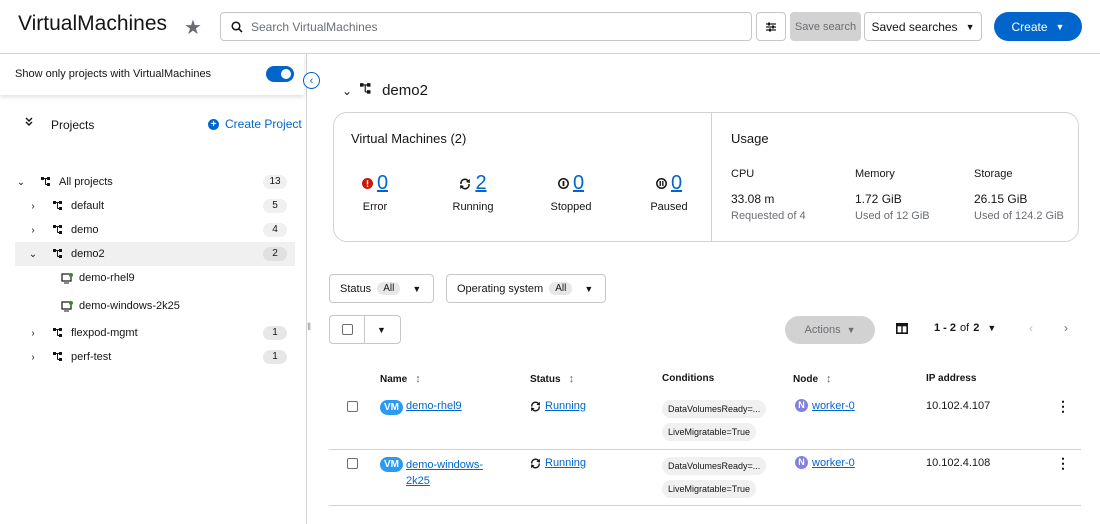 The image size is (1100, 524). Describe the element at coordinates (275, 254) in the screenshot. I see `count-badge: 2` at that location.